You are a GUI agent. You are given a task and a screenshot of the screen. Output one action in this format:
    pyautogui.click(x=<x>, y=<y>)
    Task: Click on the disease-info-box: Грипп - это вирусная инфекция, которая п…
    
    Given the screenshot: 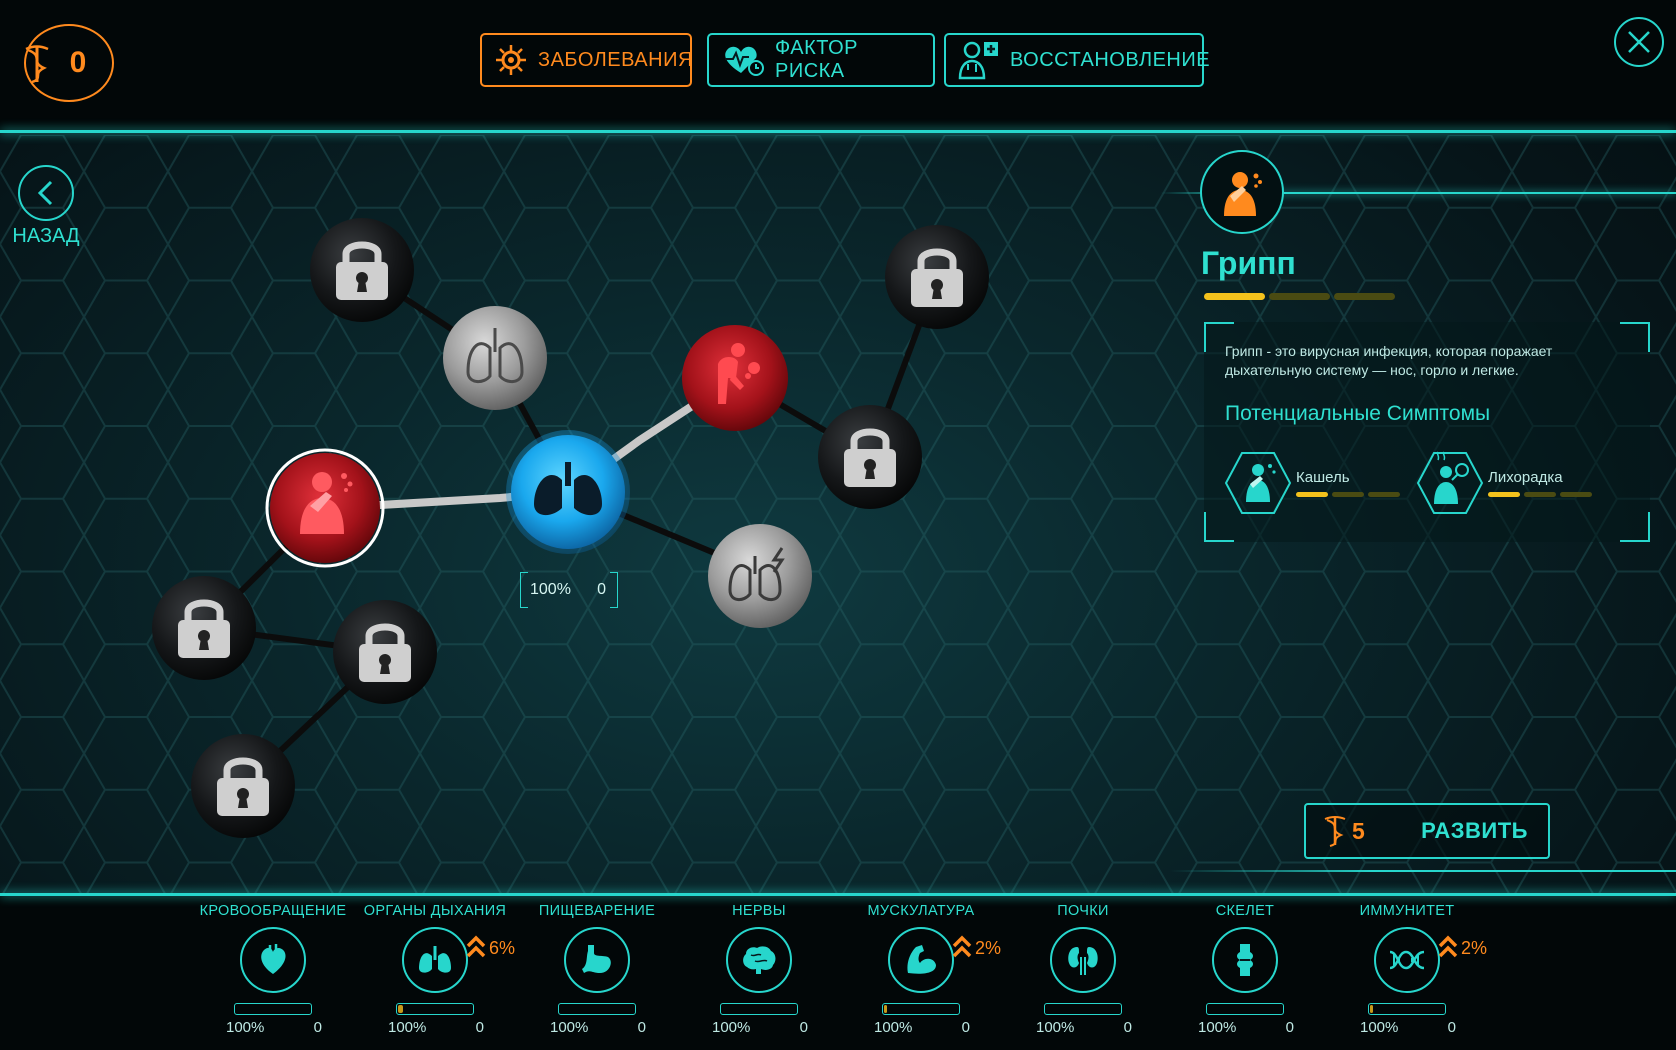 What is the action you would take?
    pyautogui.click(x=1427, y=432)
    